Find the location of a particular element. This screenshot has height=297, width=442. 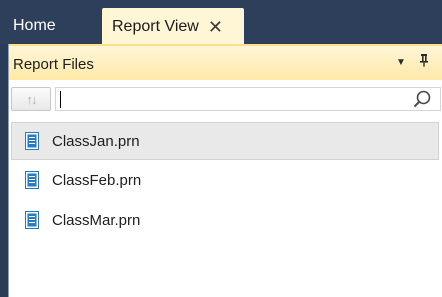

file-name: ClassMar.prn is located at coordinates (96, 220).